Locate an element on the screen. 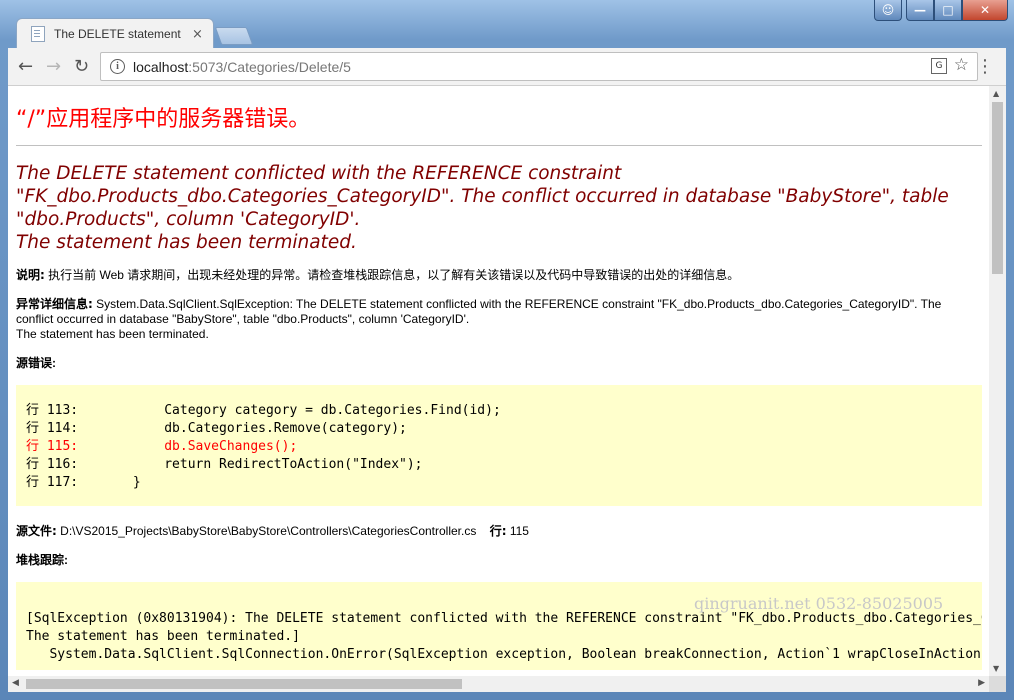  user-profile-icon: ☺ is located at coordinates (888, 10).